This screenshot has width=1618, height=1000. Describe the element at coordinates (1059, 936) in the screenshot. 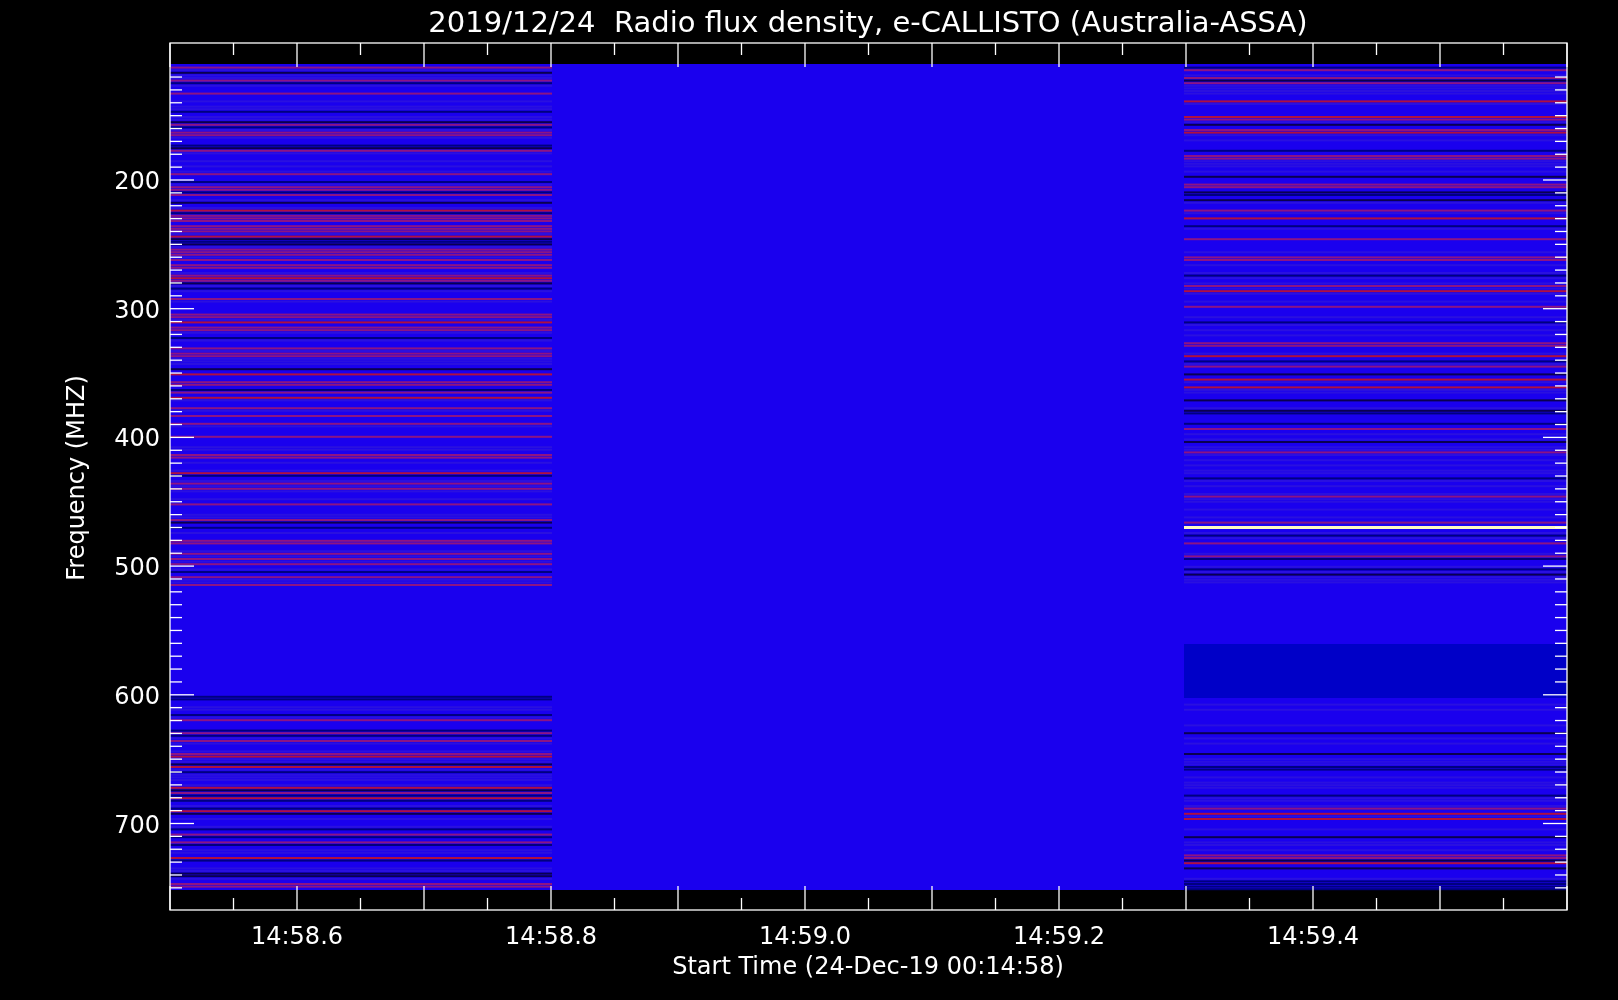

I see `x-tick-label: 14:59.2` at that location.